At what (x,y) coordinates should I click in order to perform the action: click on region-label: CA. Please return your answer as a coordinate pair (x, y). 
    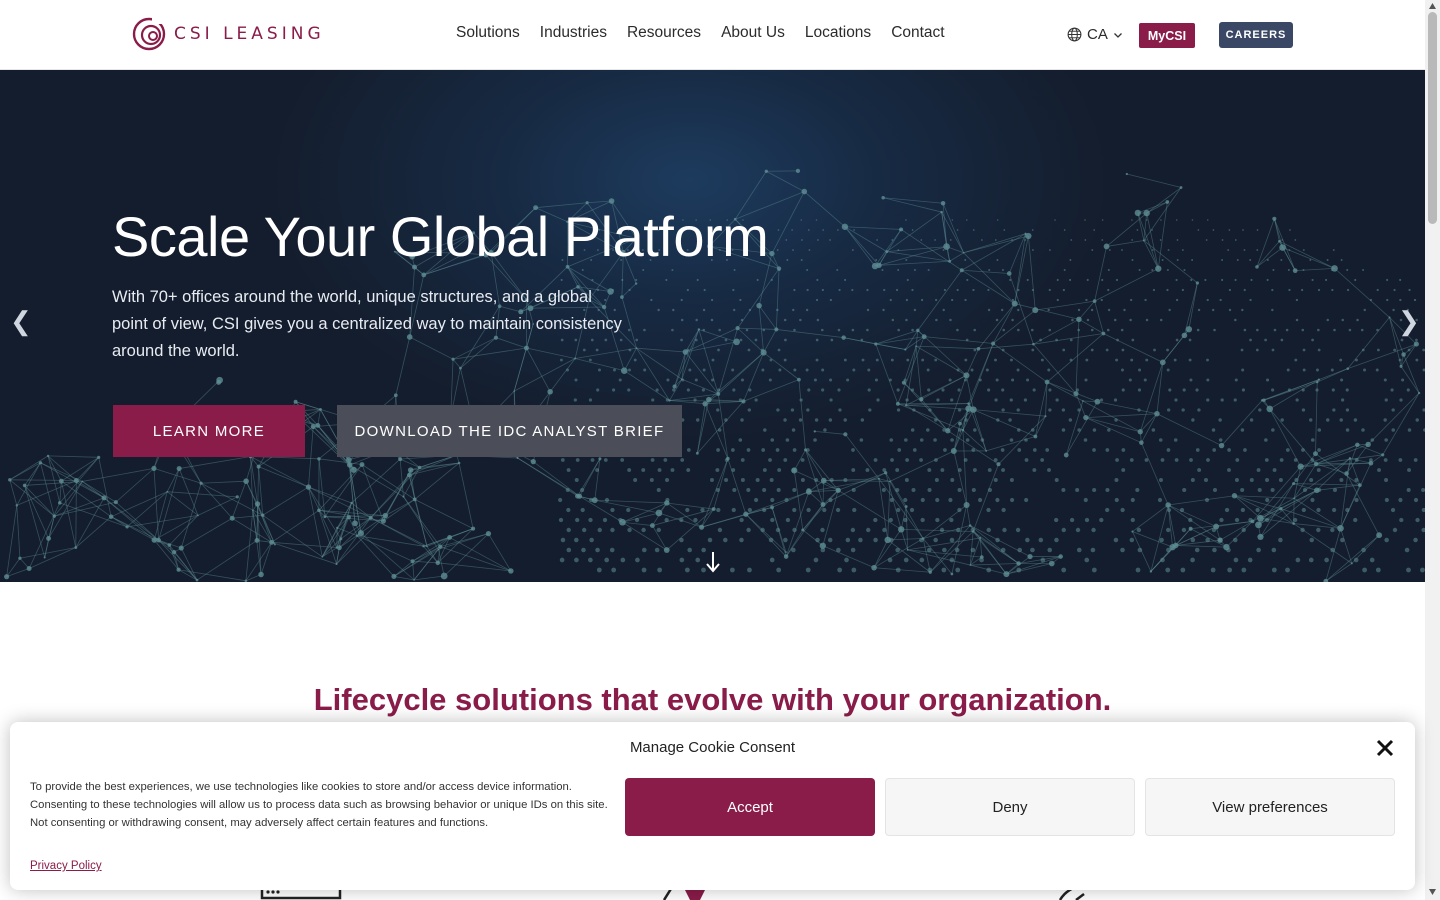
    Looking at the image, I should click on (1097, 34).